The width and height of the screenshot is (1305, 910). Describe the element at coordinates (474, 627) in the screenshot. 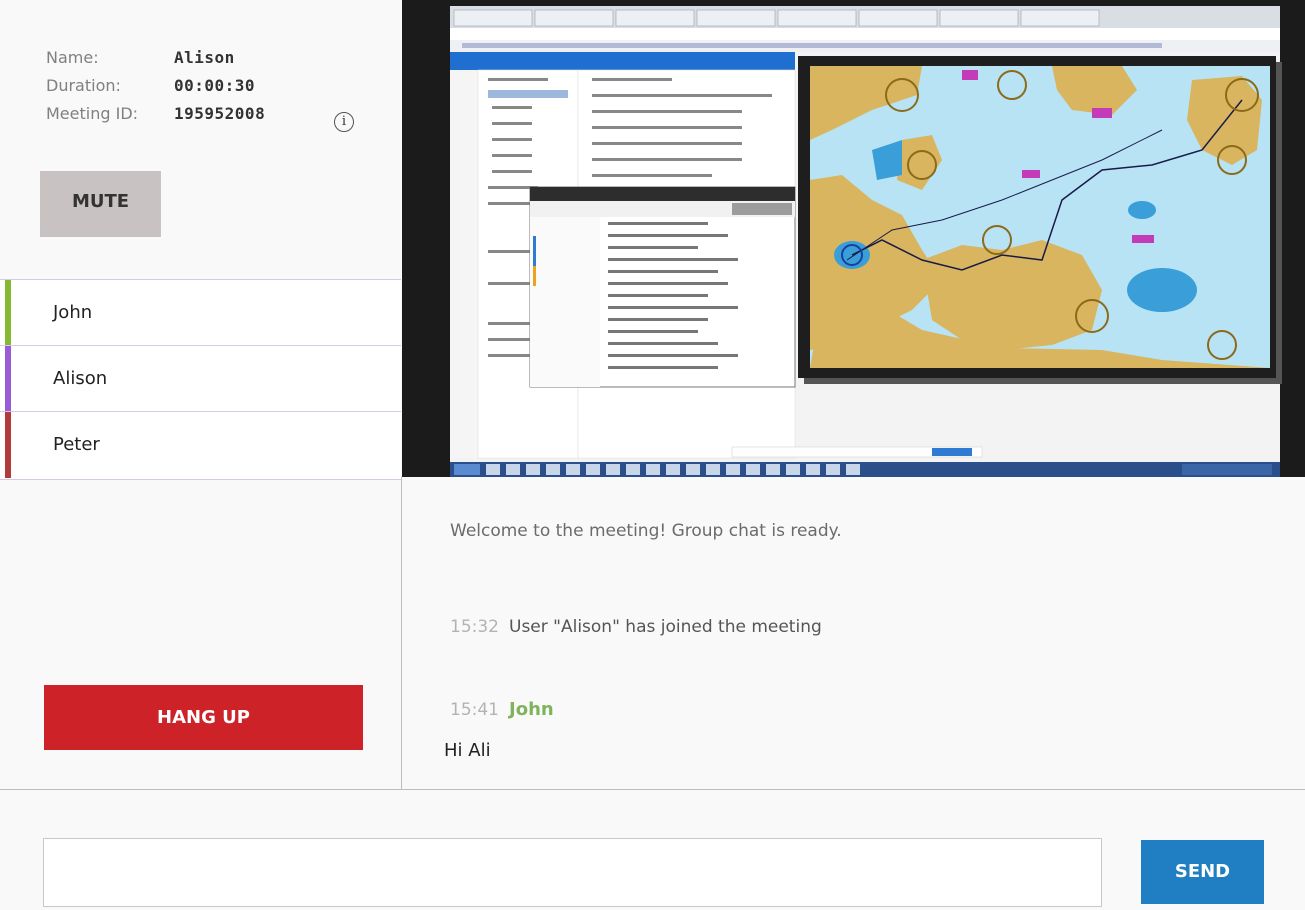

I see `chat-timestamp: 15:32` at that location.